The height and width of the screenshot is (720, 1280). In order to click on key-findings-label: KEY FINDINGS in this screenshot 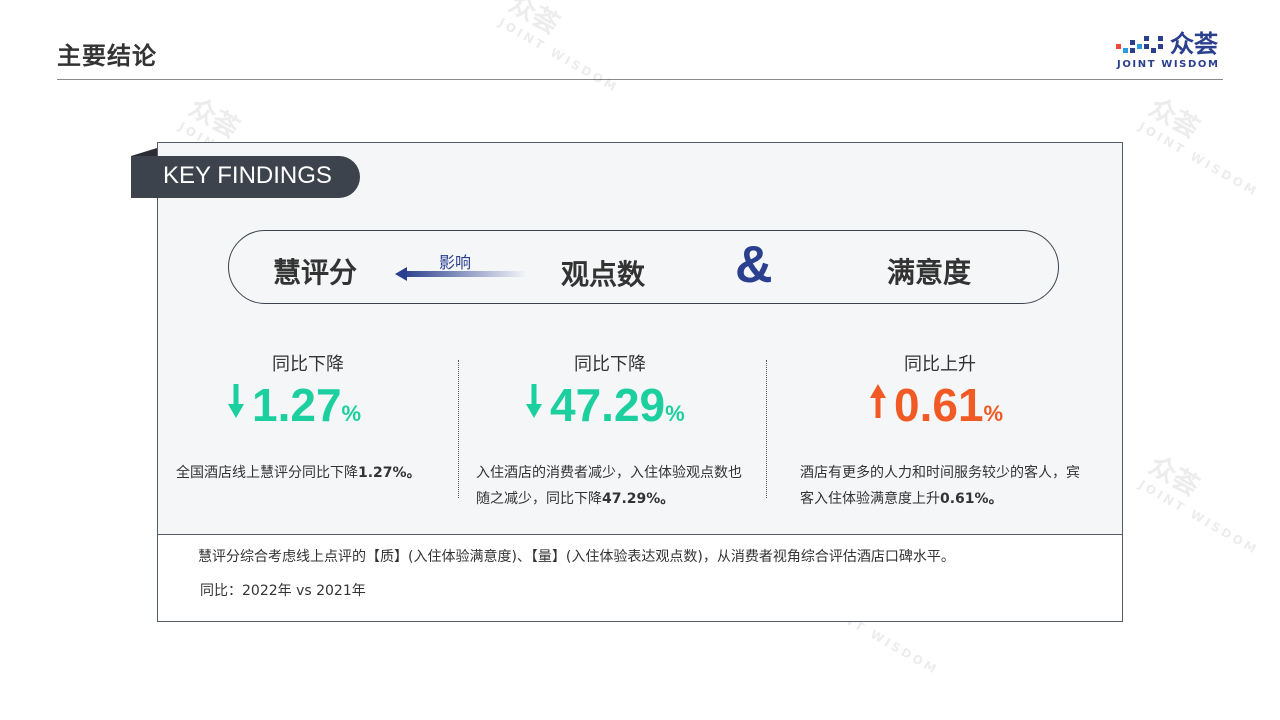, I will do `click(247, 175)`.